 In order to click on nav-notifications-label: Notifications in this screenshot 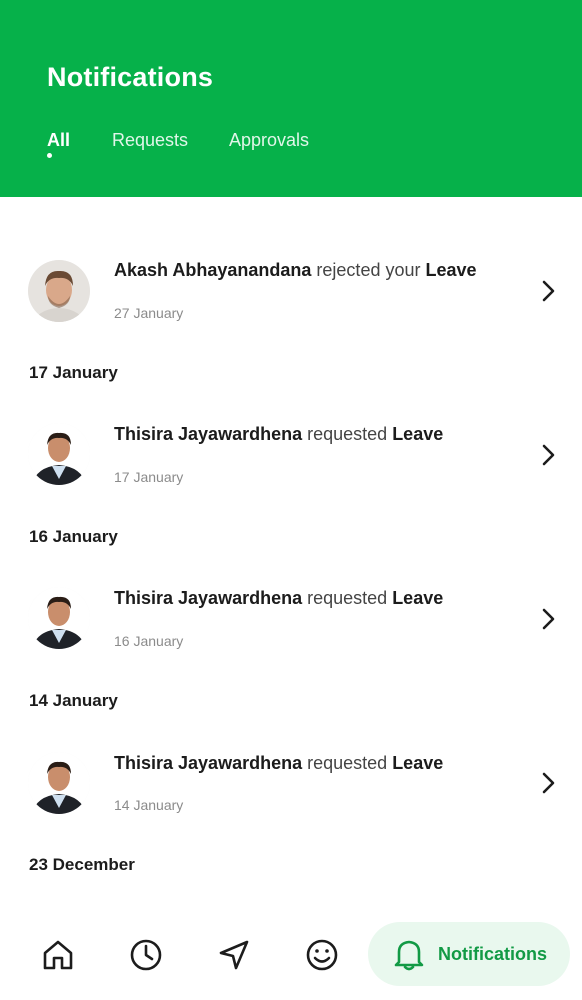, I will do `click(493, 954)`.